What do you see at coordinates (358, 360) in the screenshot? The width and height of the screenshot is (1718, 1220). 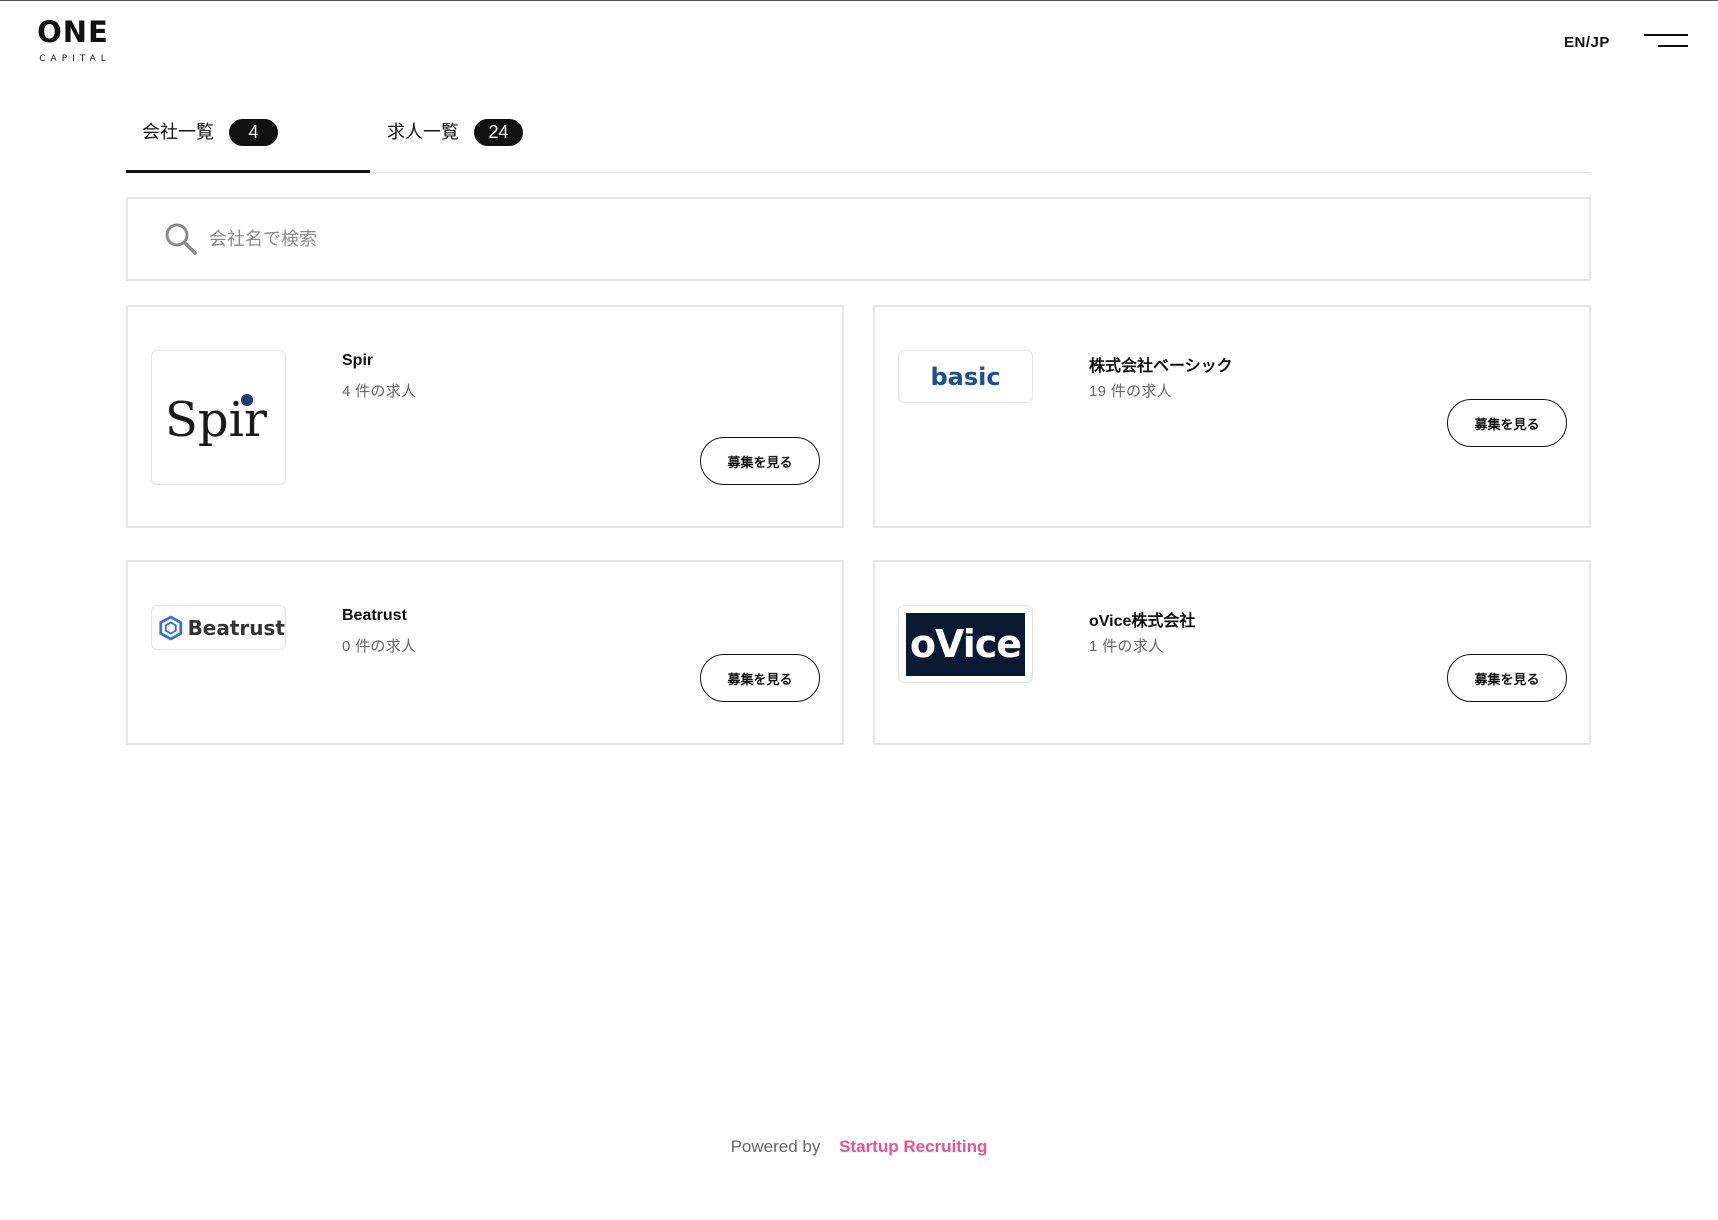 I see `company-name: Spir` at bounding box center [358, 360].